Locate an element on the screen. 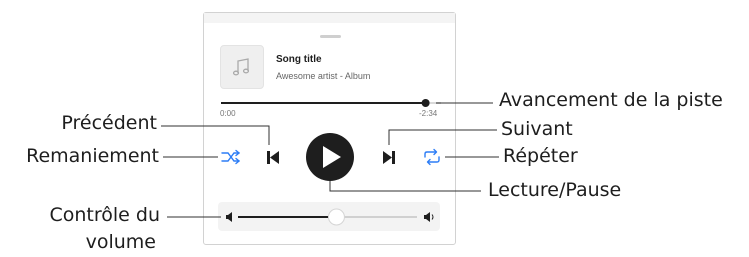 The image size is (749, 257). label-volume-line2: volume is located at coordinates (120, 242).